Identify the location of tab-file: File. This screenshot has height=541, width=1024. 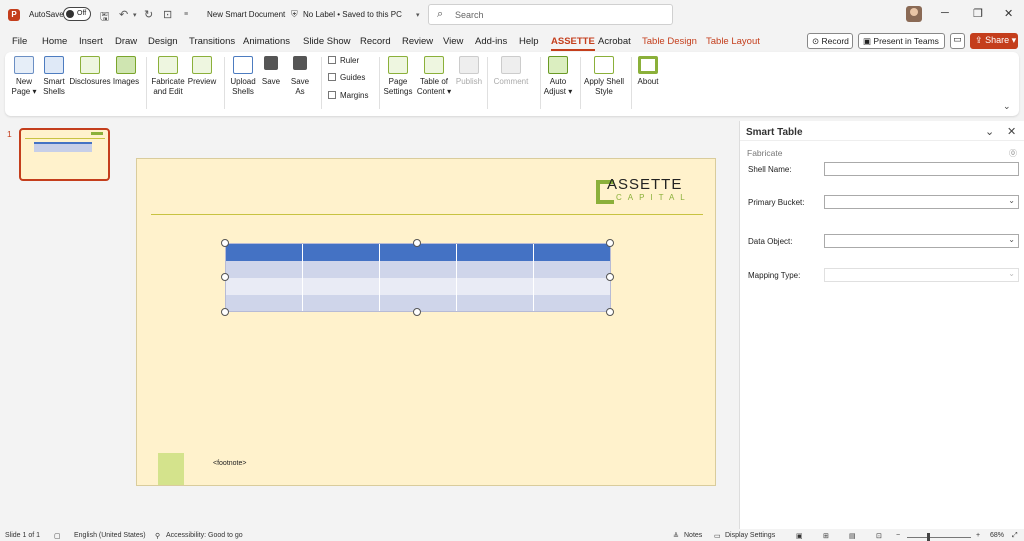
(19, 41).